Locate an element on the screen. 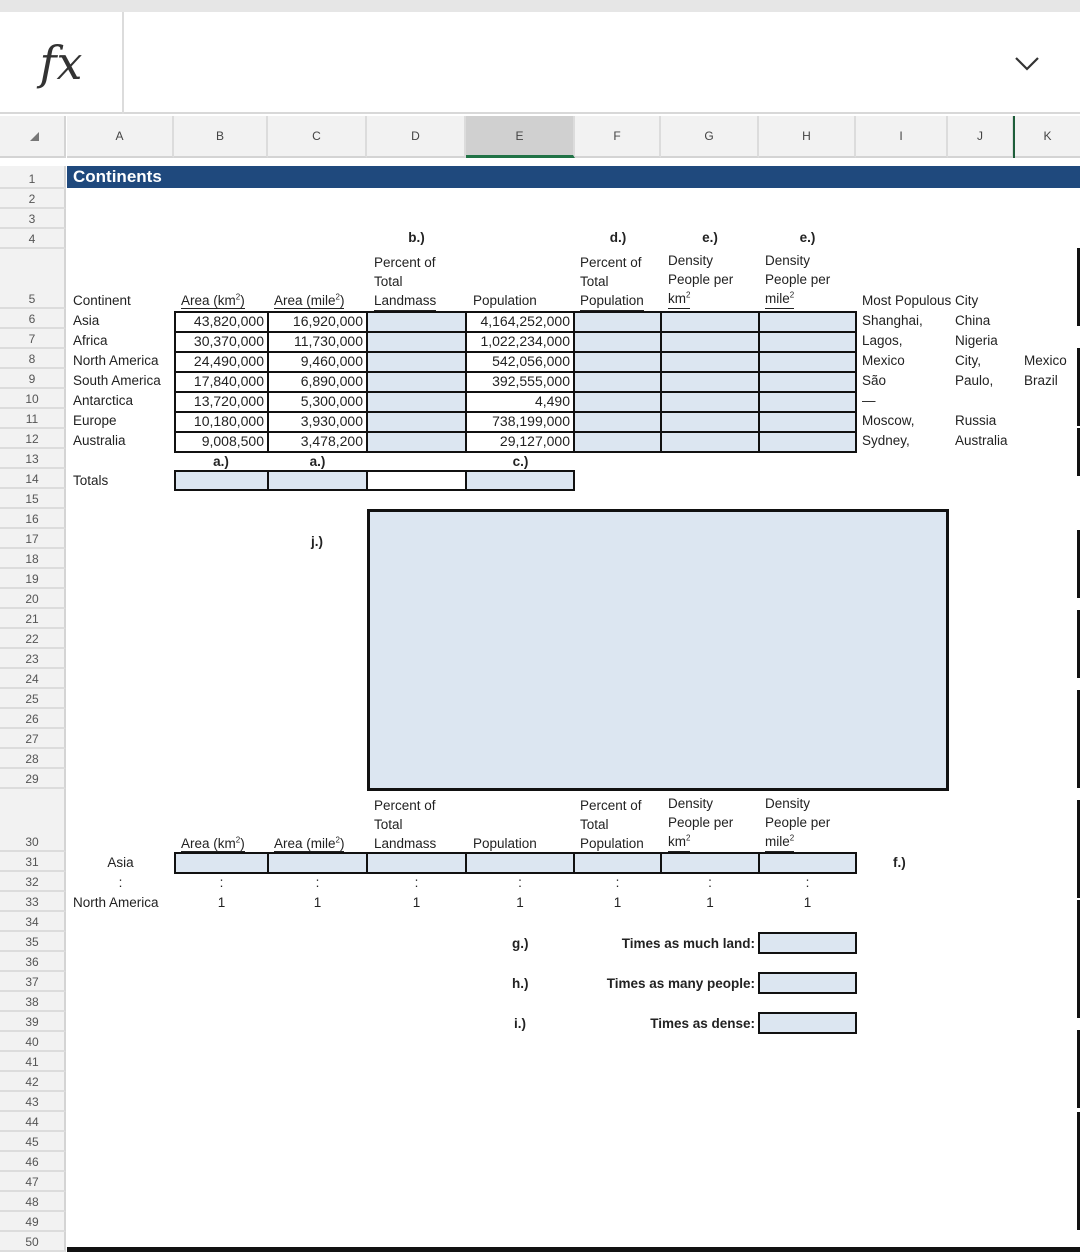 The height and width of the screenshot is (1252, 1080). row-header-49: 49 is located at coordinates (33, 1222).